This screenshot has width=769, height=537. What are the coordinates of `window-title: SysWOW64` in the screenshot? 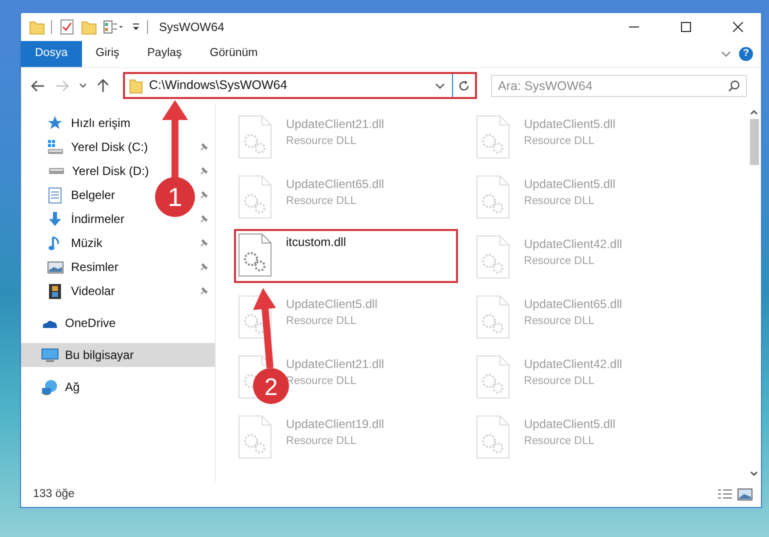 It's located at (191, 27).